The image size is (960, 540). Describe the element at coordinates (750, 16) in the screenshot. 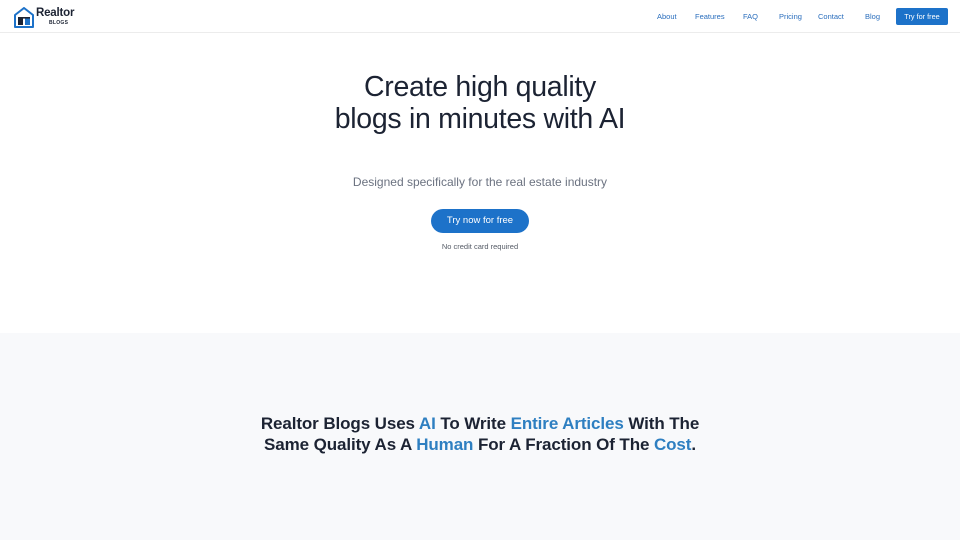

I see `nav-link-faq: FAQ` at that location.